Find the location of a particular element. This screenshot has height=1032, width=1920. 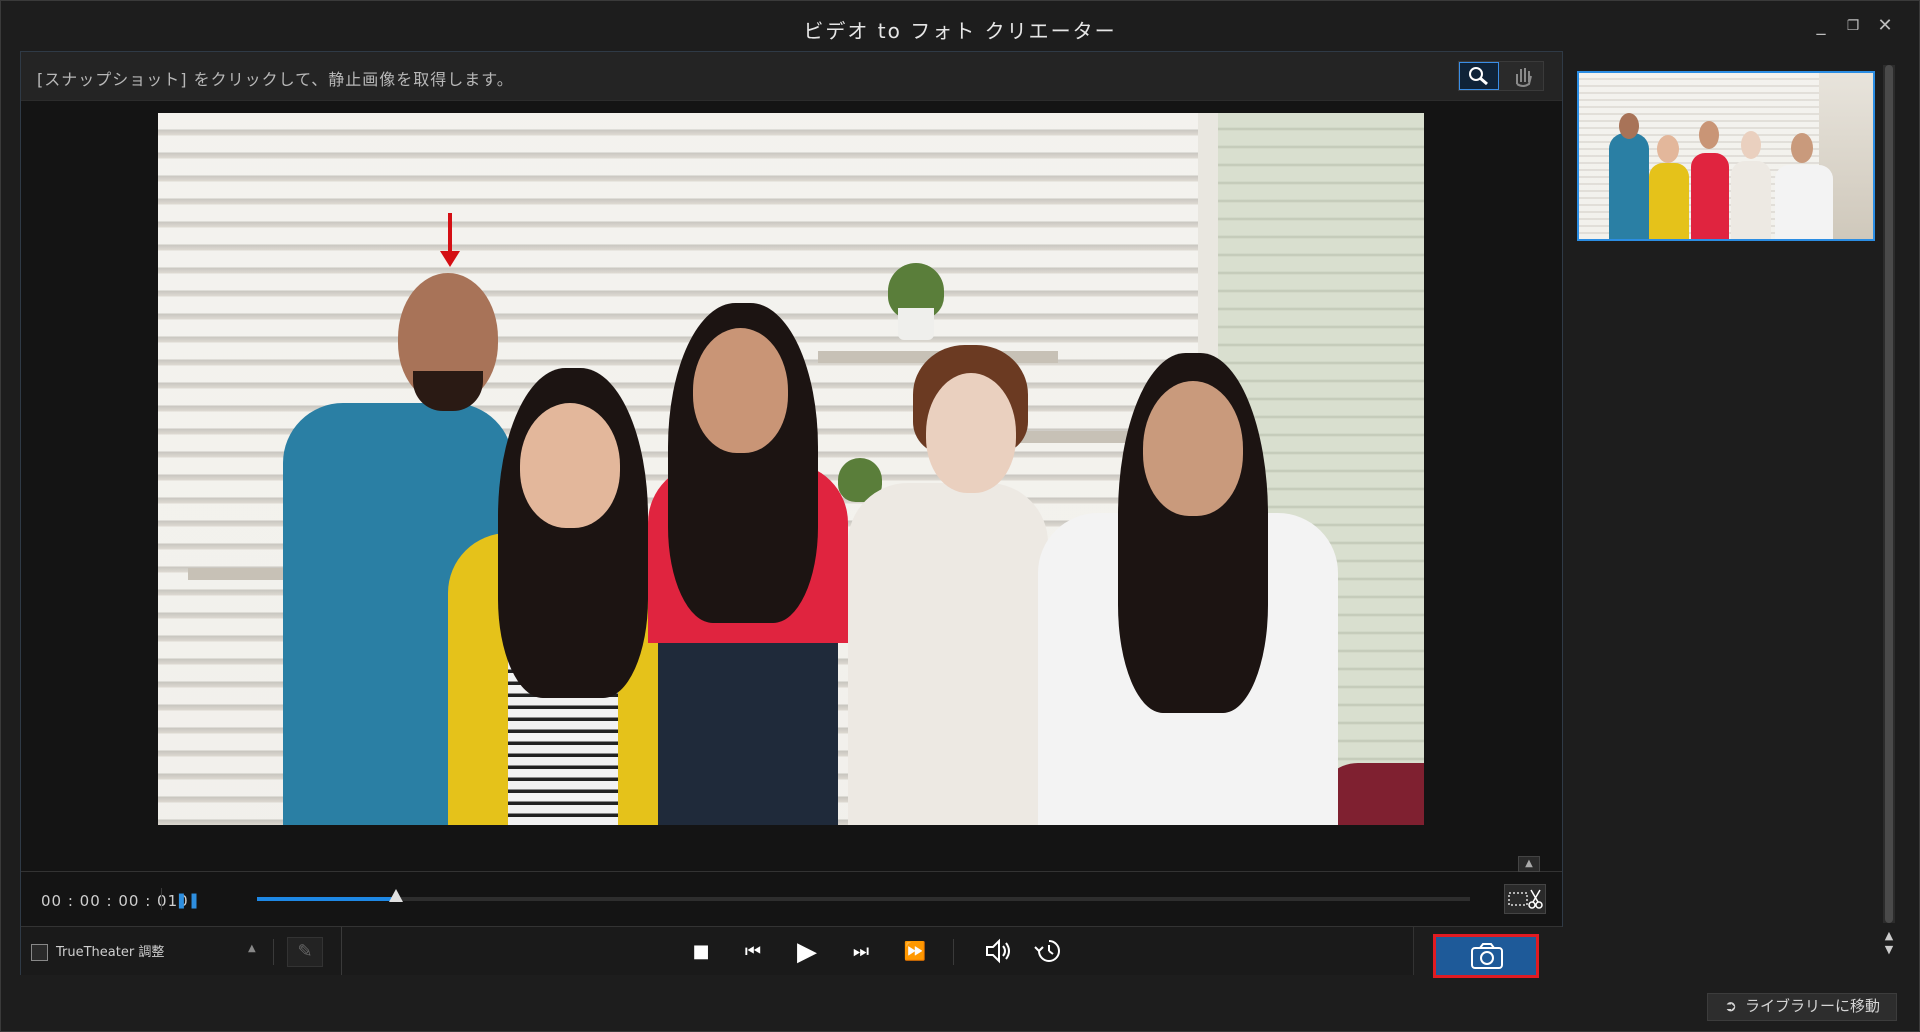

timeline-handle is located at coordinates (396, 895).